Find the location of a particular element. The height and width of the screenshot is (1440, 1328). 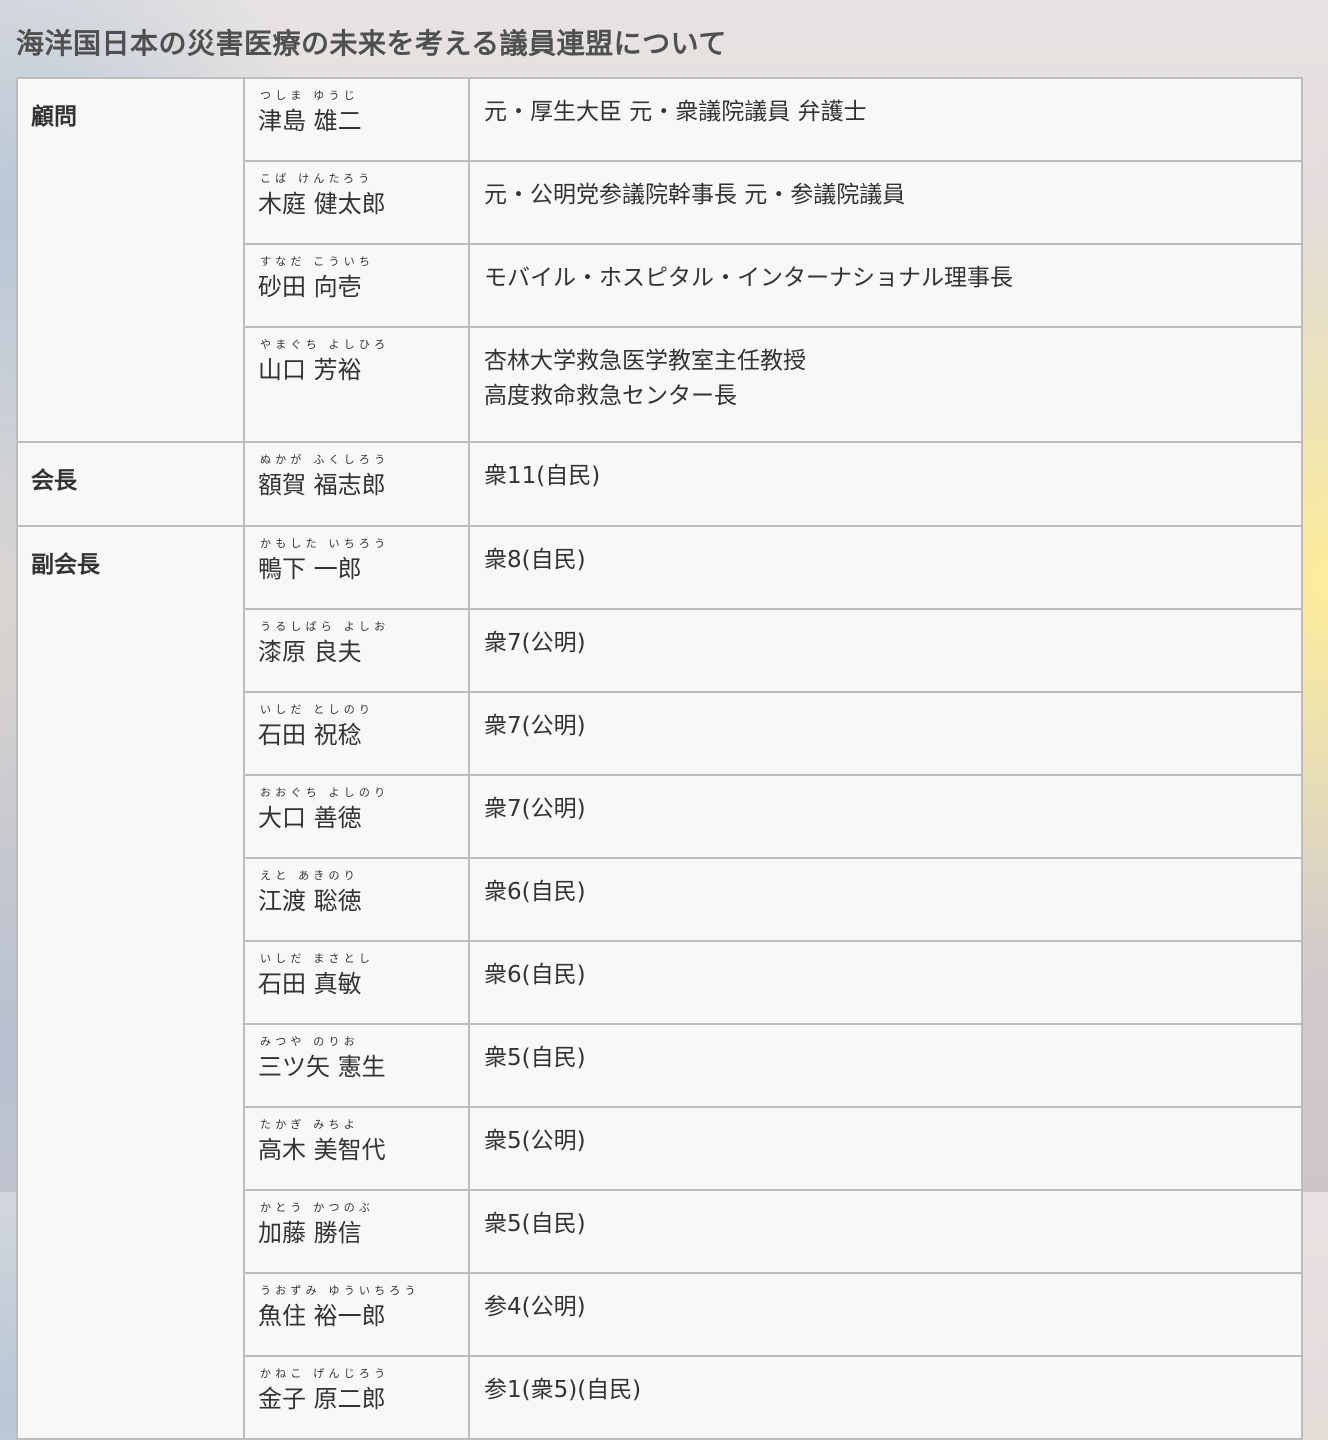

member-name: 金子 原二郎 is located at coordinates (322, 1399).